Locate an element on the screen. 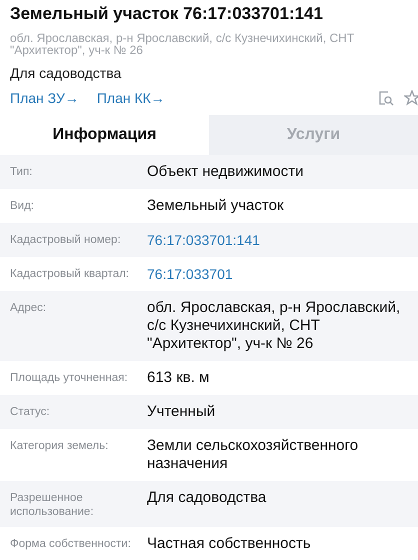 The height and width of the screenshot is (560, 418). field-label: Вид: is located at coordinates (22, 206).